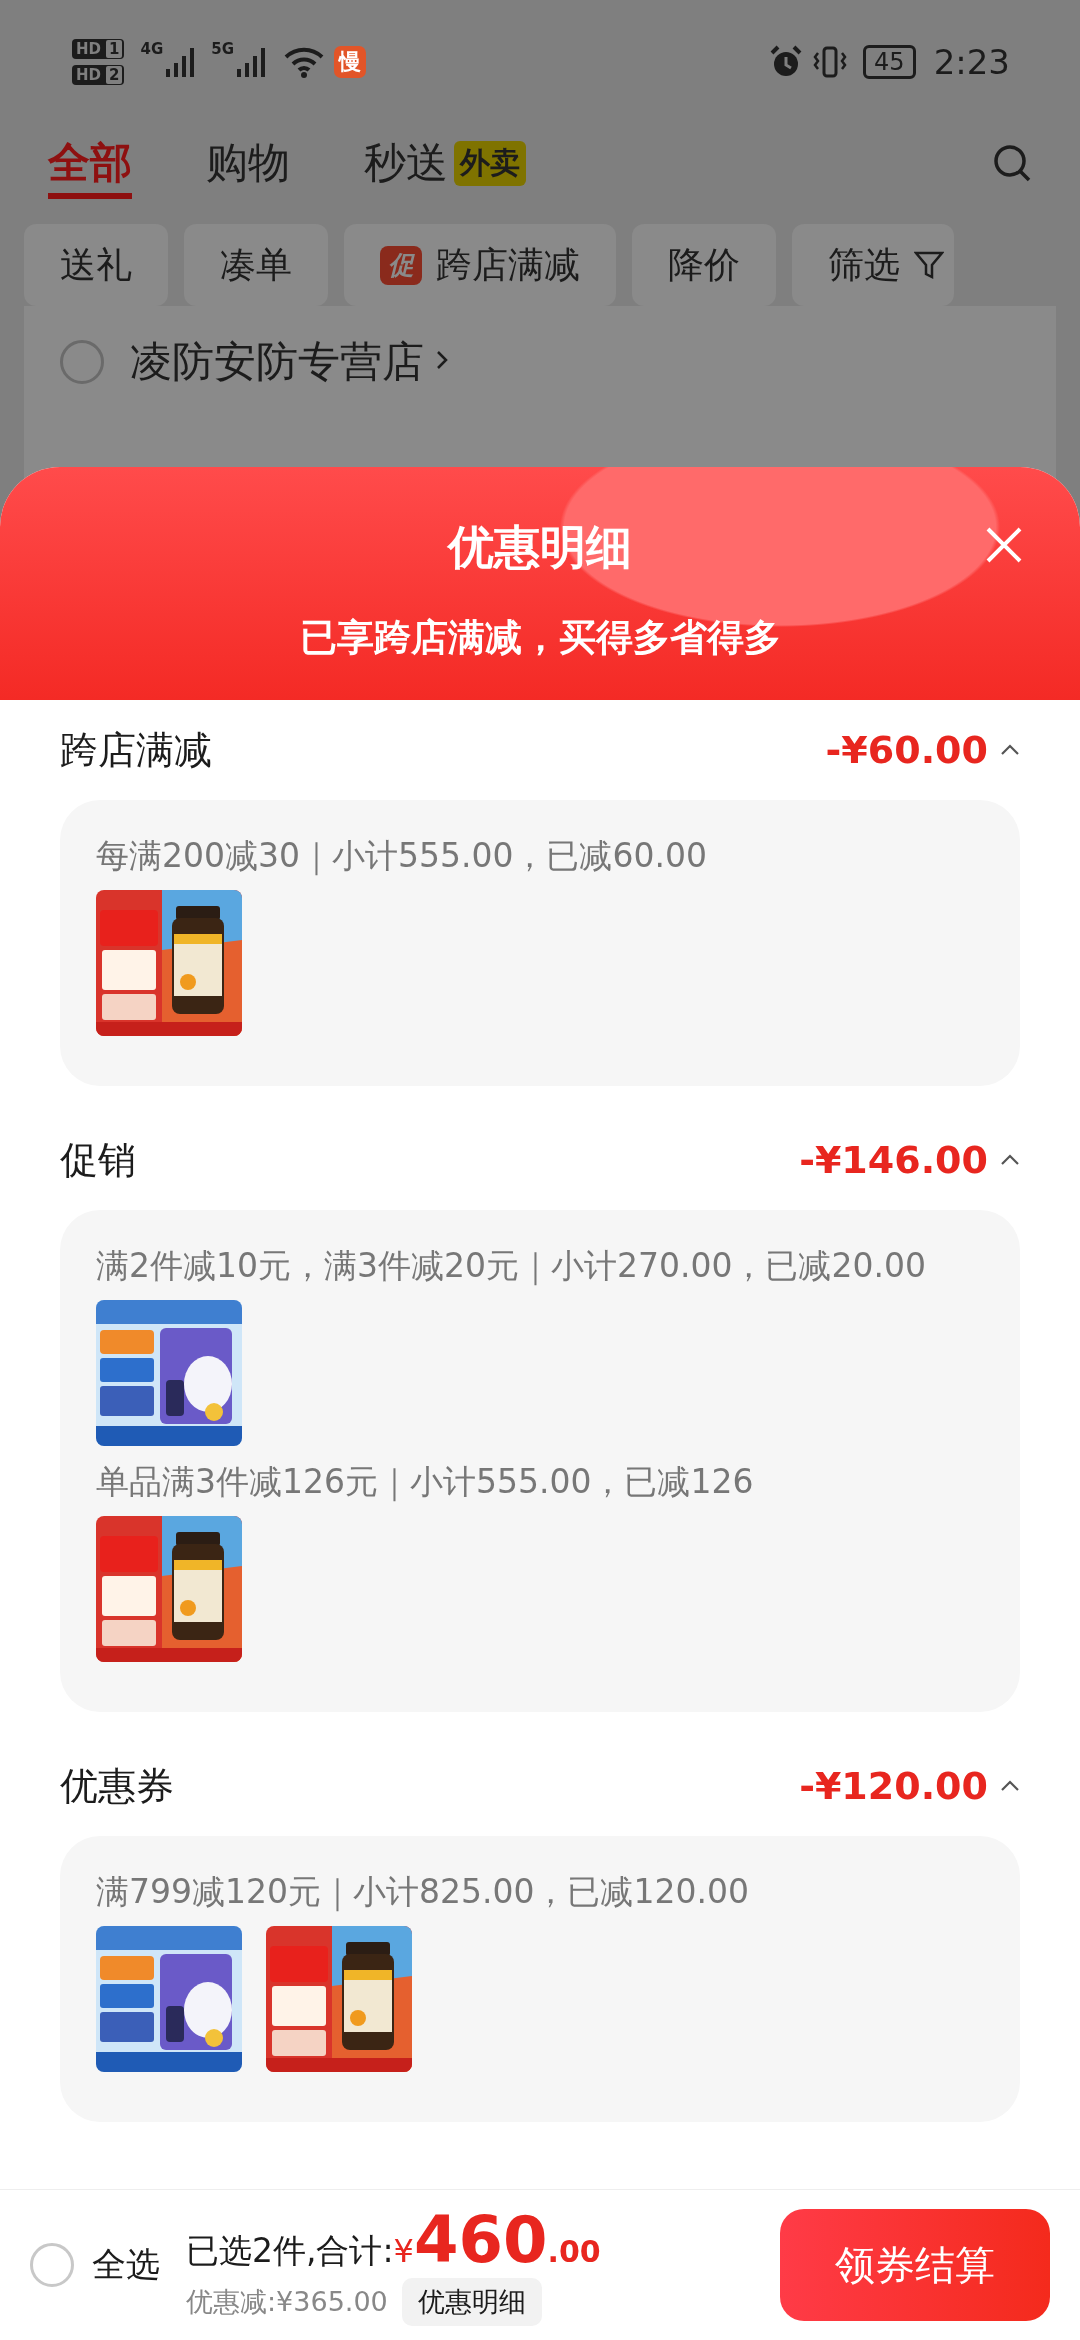 The image size is (1080, 2340). Describe the element at coordinates (1004, 545) in the screenshot. I see `close-icon` at that location.